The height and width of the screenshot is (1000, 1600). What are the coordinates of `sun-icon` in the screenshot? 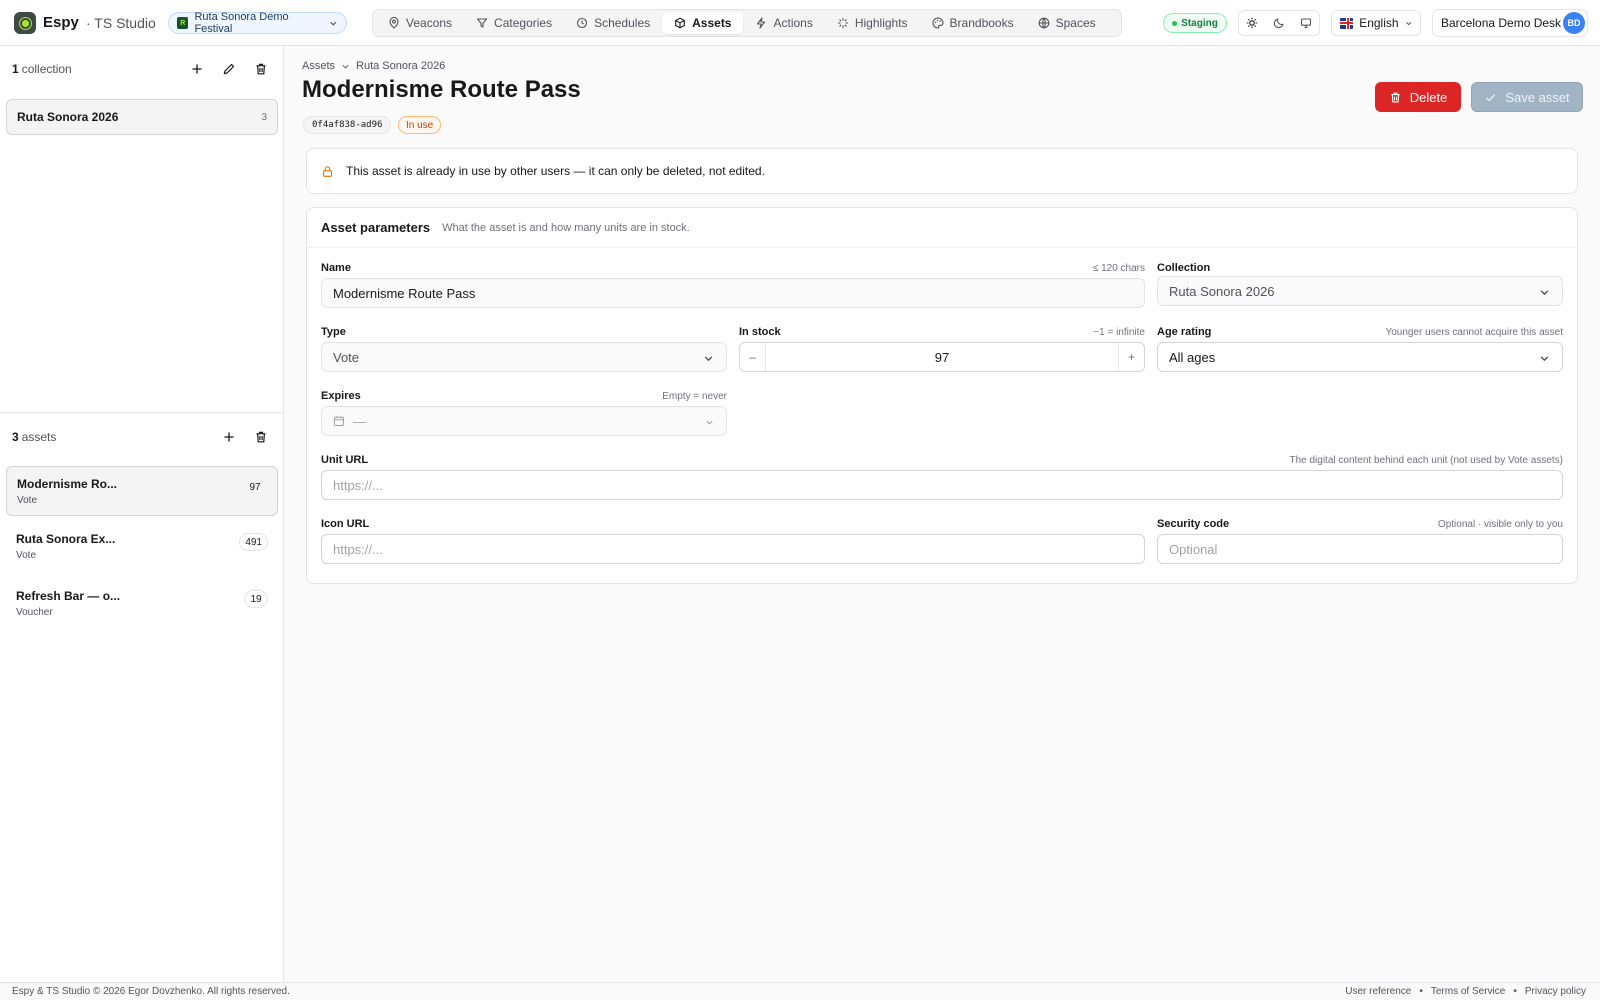 It's located at (1252, 23).